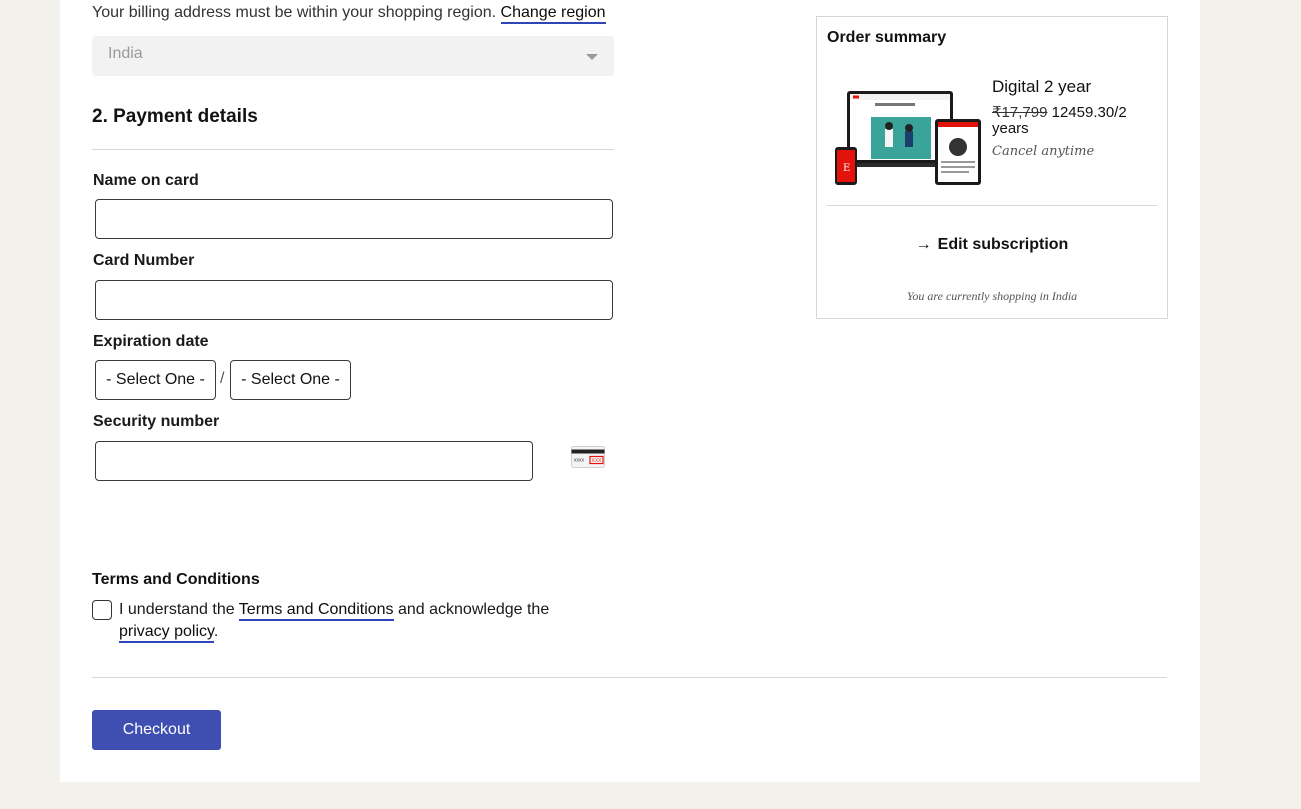 The image size is (1301, 809). Describe the element at coordinates (846, 168) in the screenshot. I see `phone-logo-letter: E` at that location.